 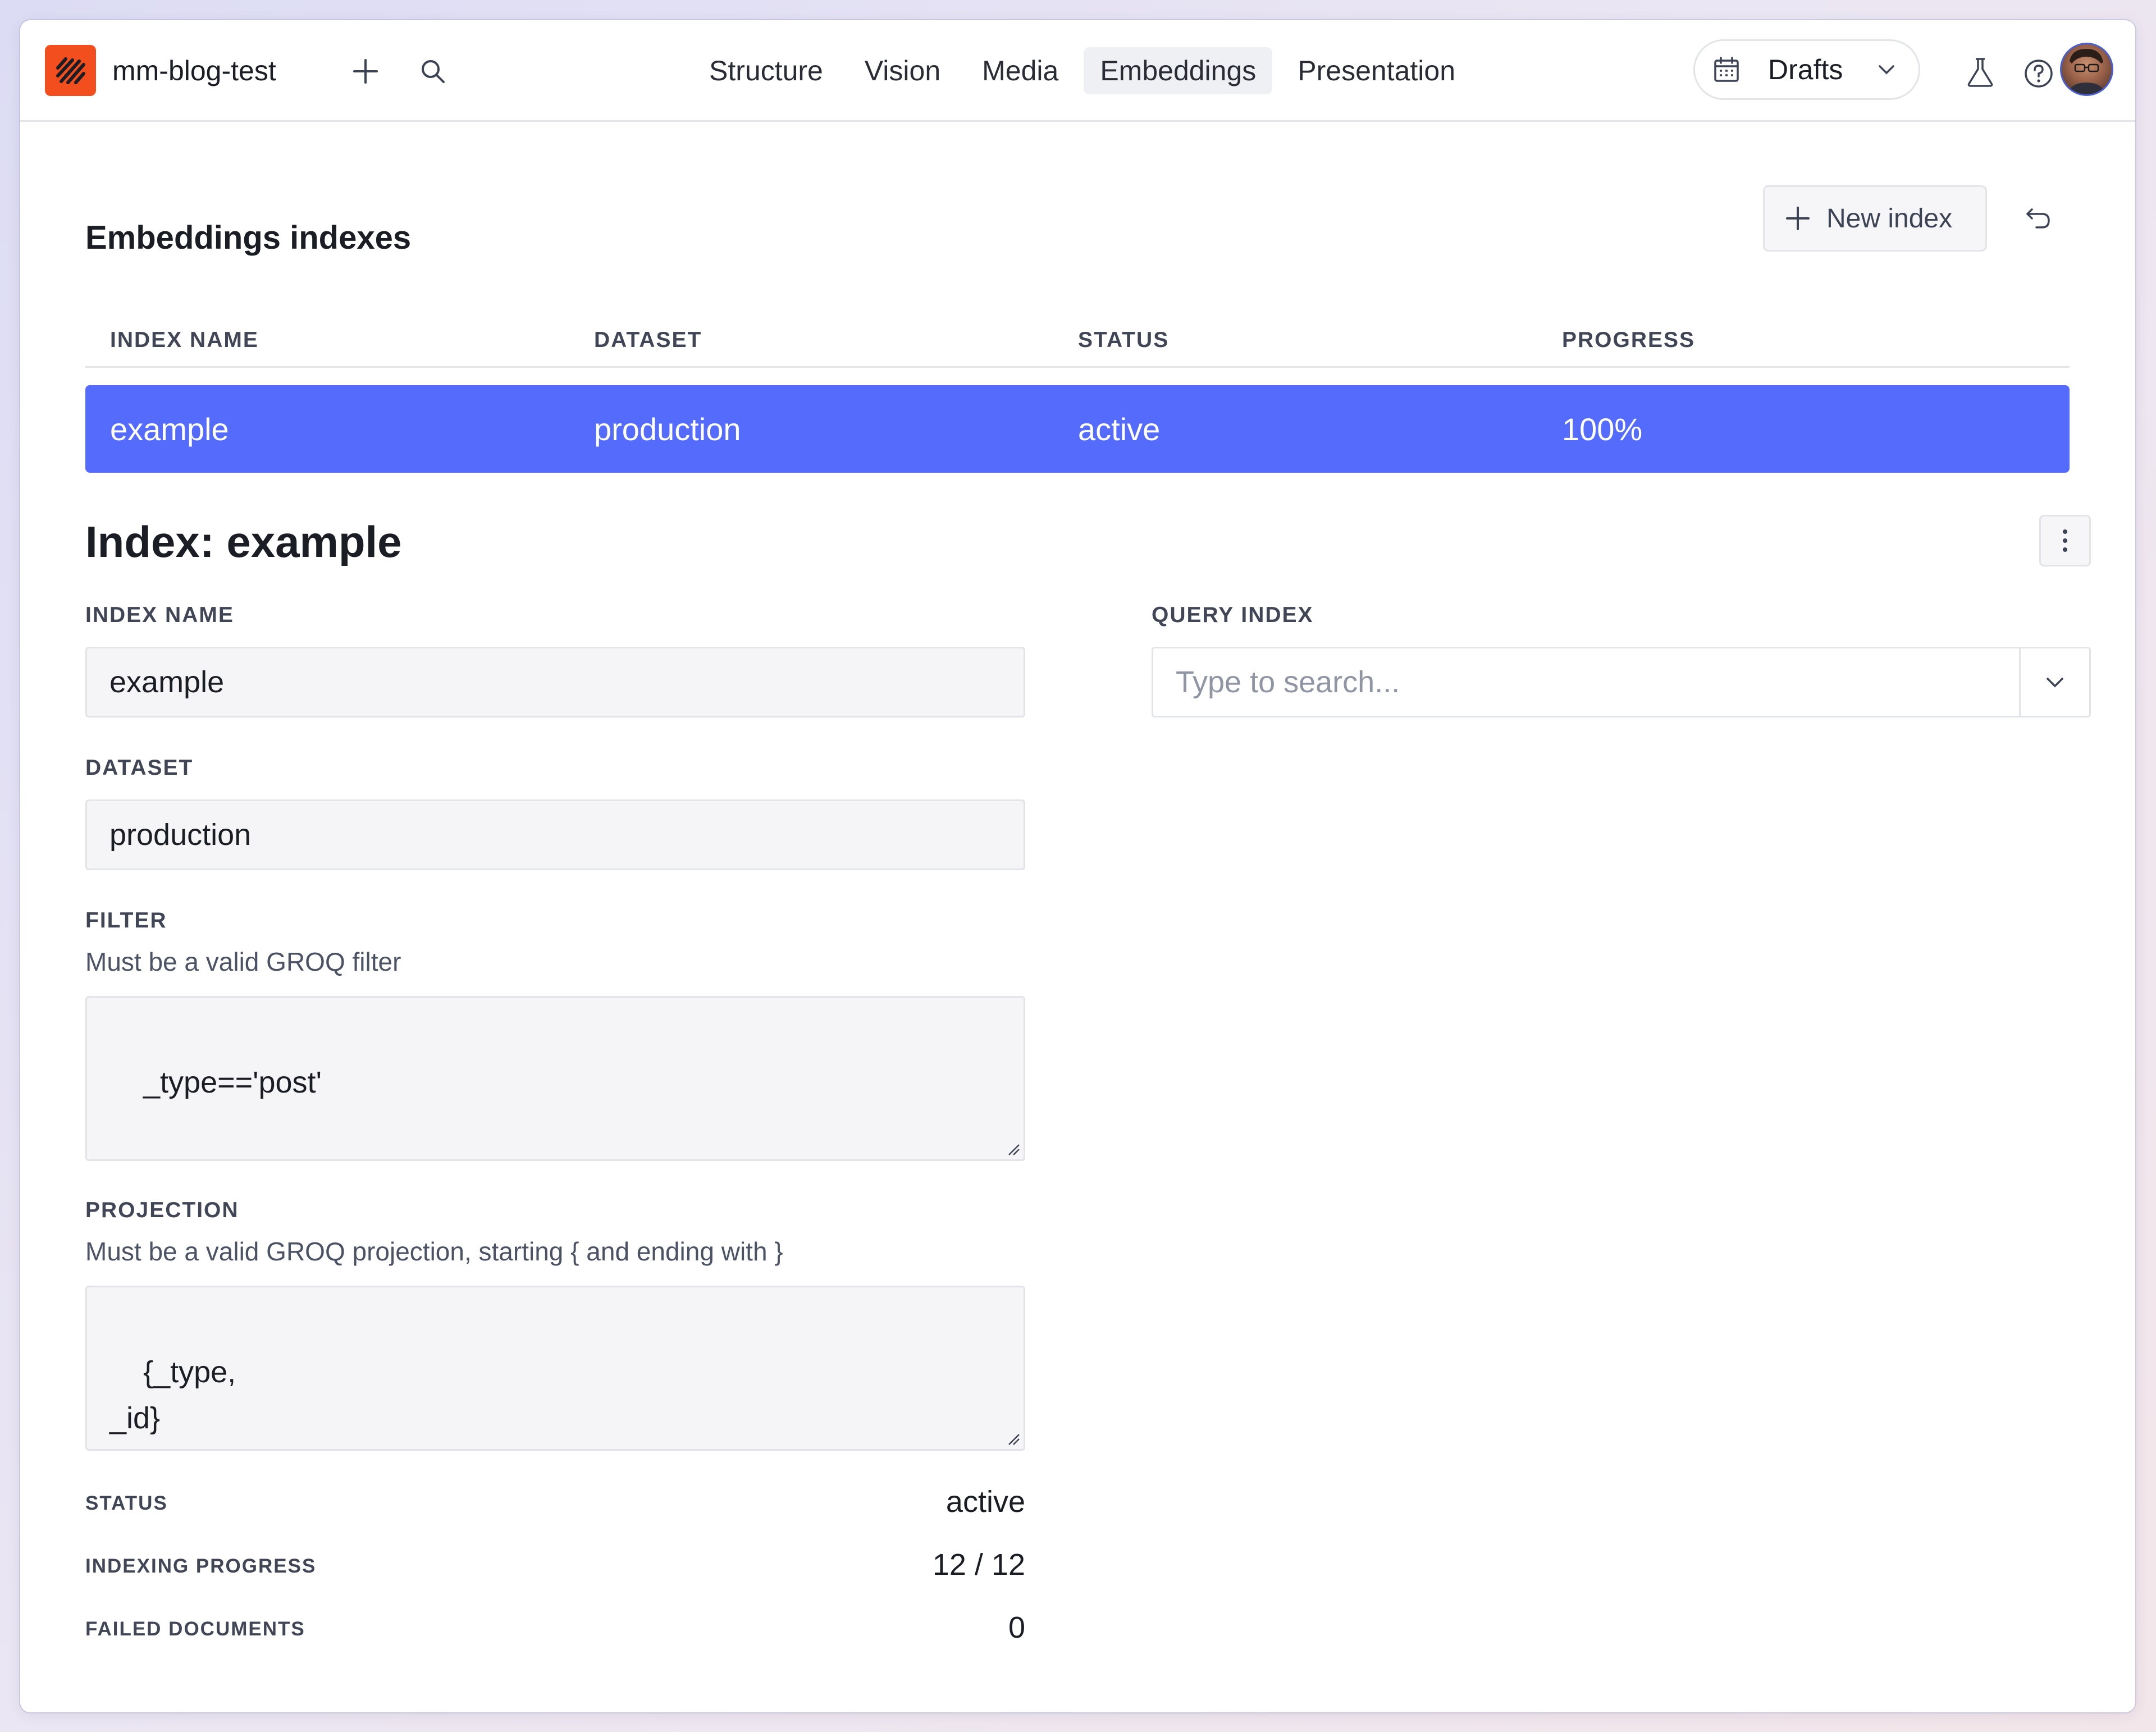 I want to click on flask-icon, so click(x=1980, y=73).